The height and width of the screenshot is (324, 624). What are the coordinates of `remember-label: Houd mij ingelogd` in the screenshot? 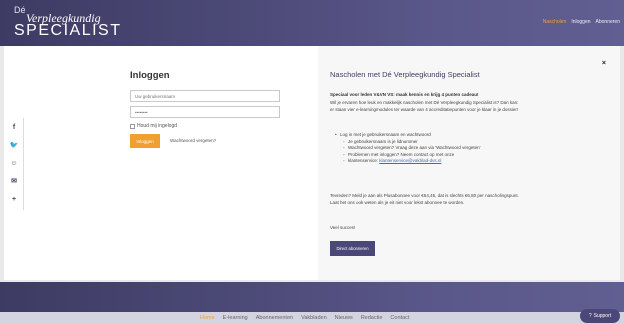 It's located at (157, 126).